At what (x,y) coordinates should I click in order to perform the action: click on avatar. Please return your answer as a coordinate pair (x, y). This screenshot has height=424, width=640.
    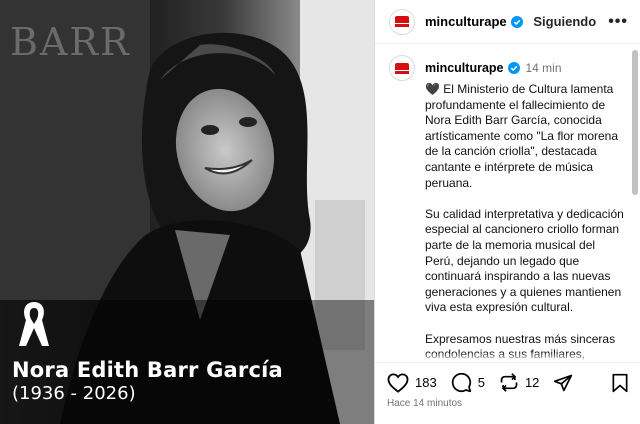
    Looking at the image, I should click on (402, 21).